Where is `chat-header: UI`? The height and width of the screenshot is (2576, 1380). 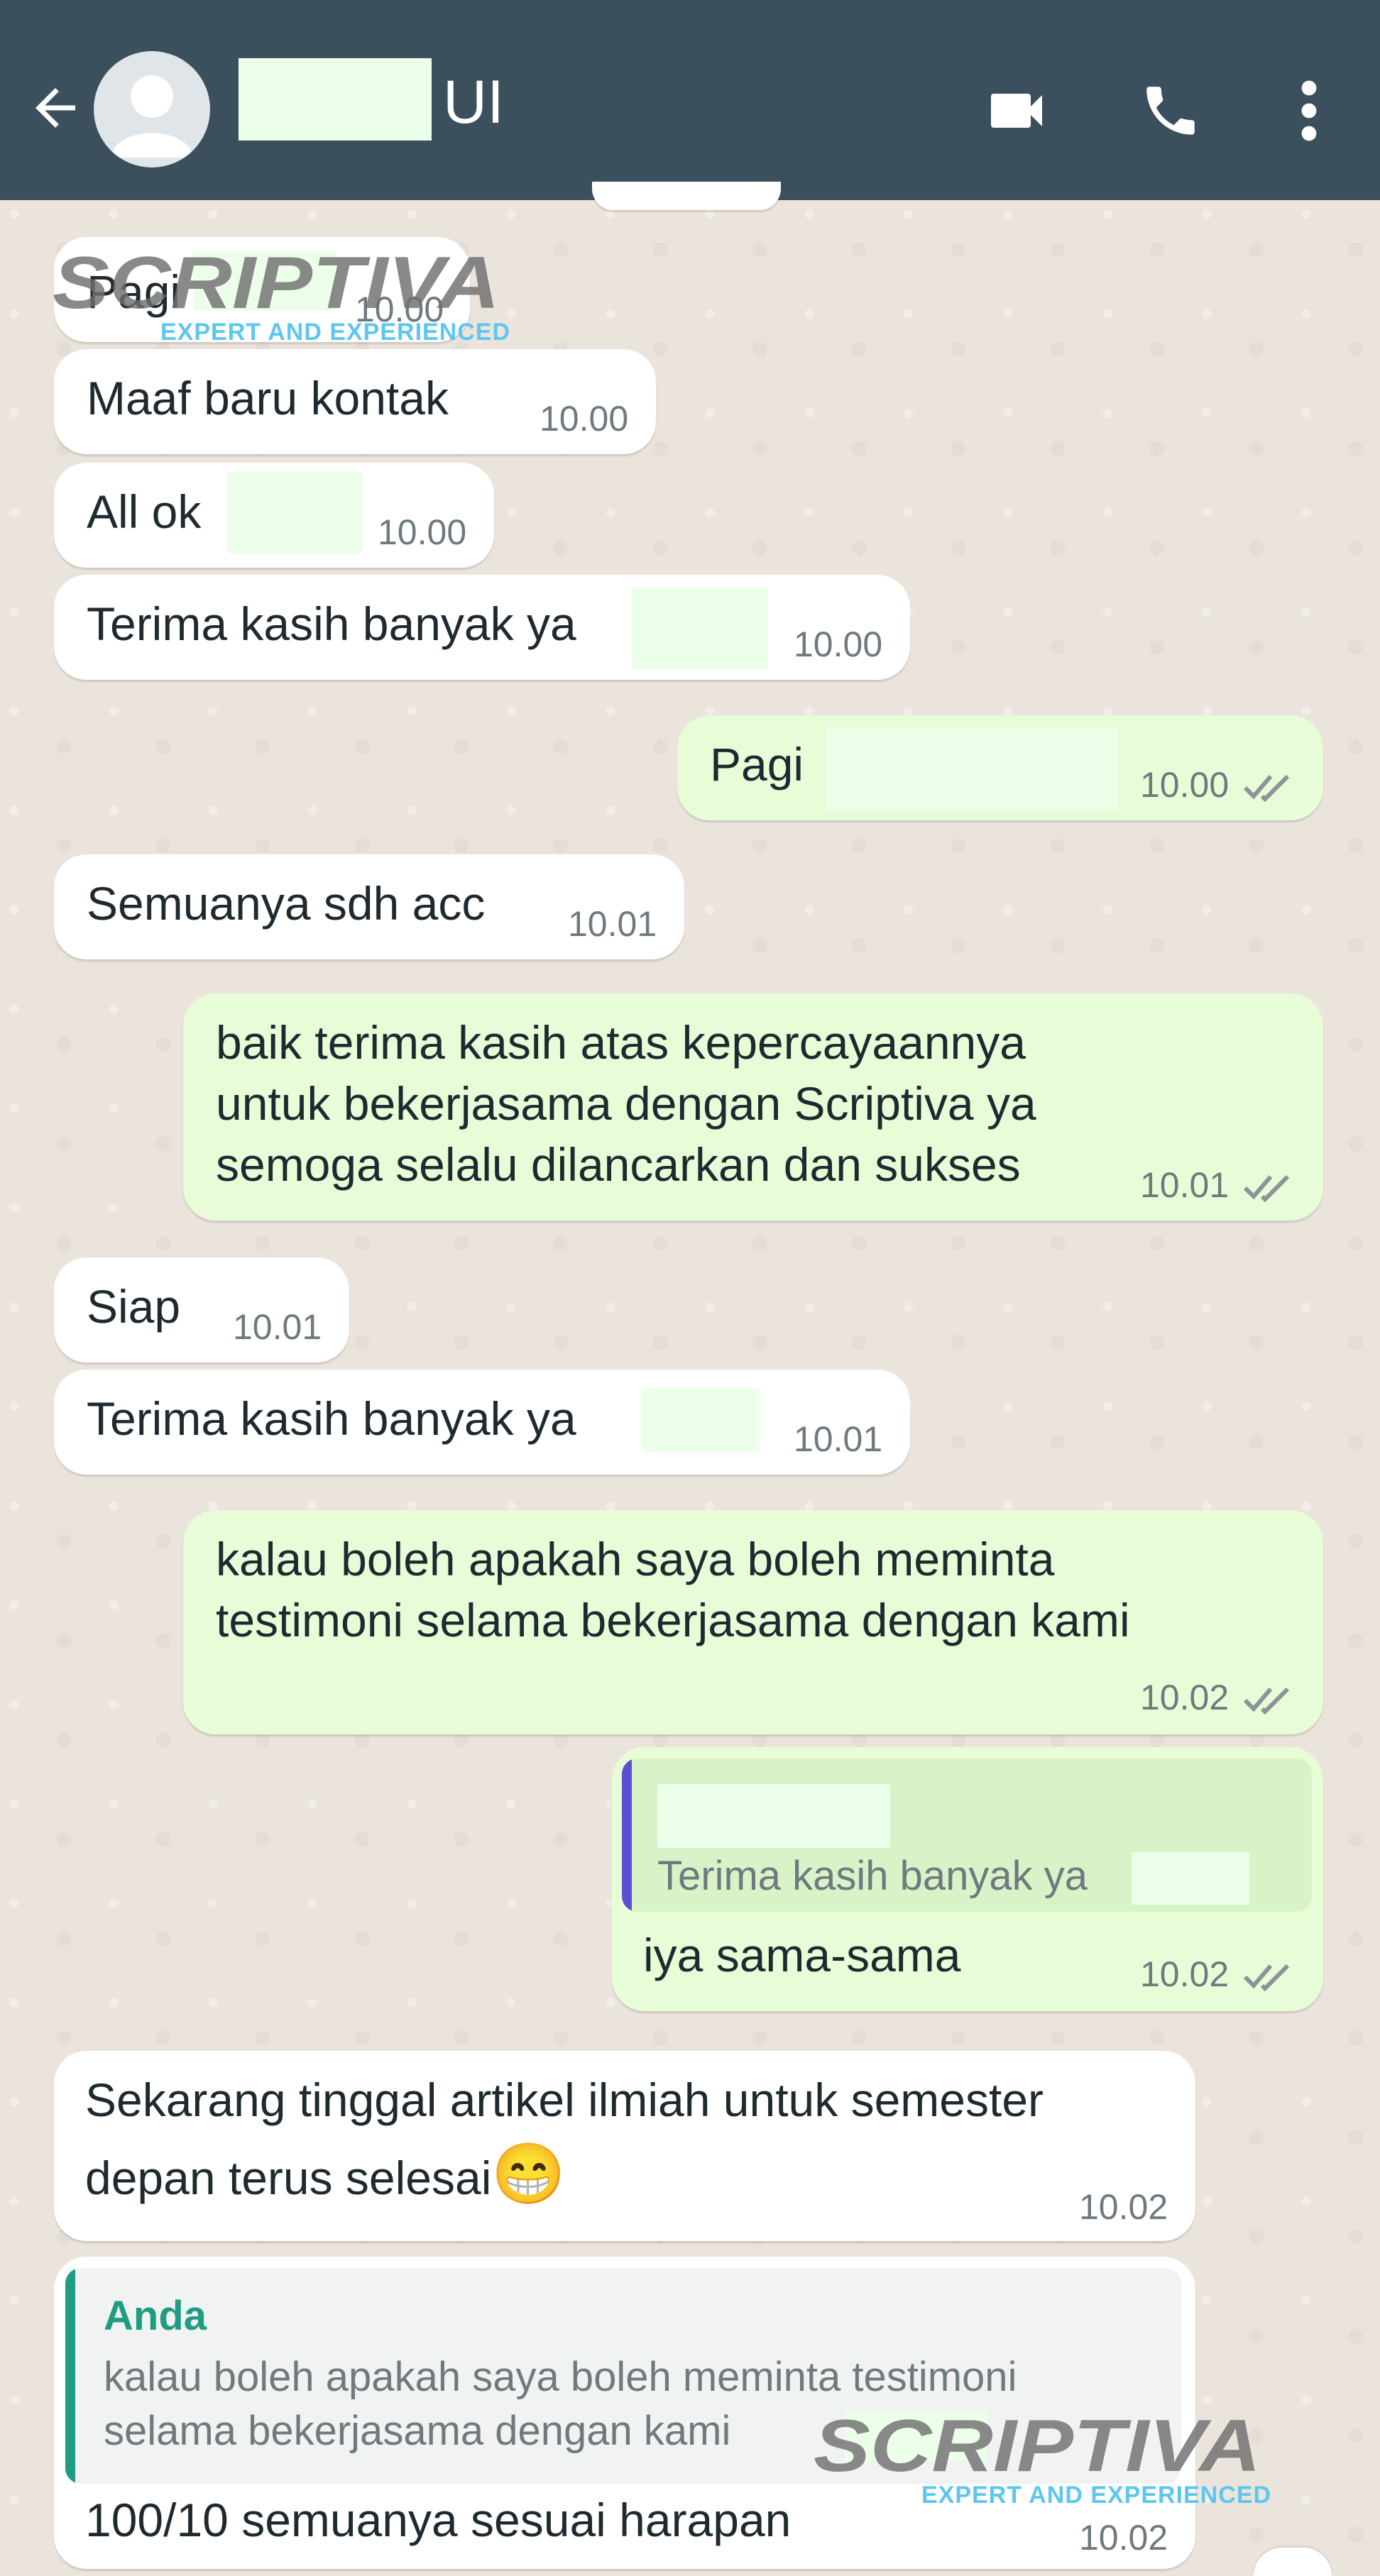 chat-header: UI is located at coordinates (690, 100).